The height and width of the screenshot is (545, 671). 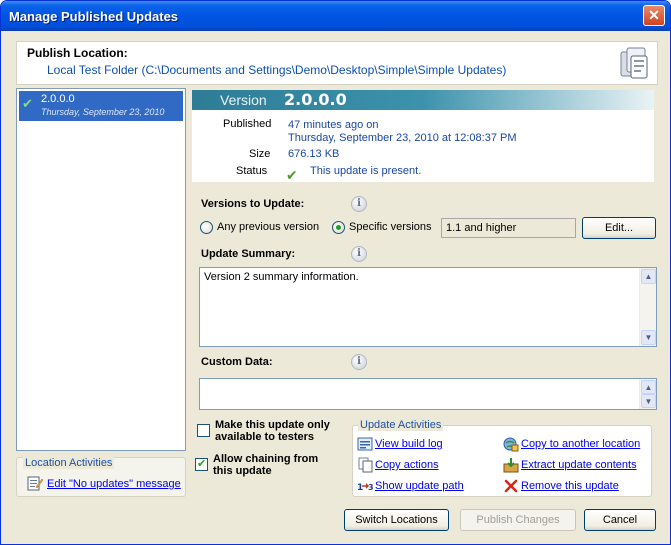 I want to click on cancel-label: Cancel, so click(x=620, y=520).